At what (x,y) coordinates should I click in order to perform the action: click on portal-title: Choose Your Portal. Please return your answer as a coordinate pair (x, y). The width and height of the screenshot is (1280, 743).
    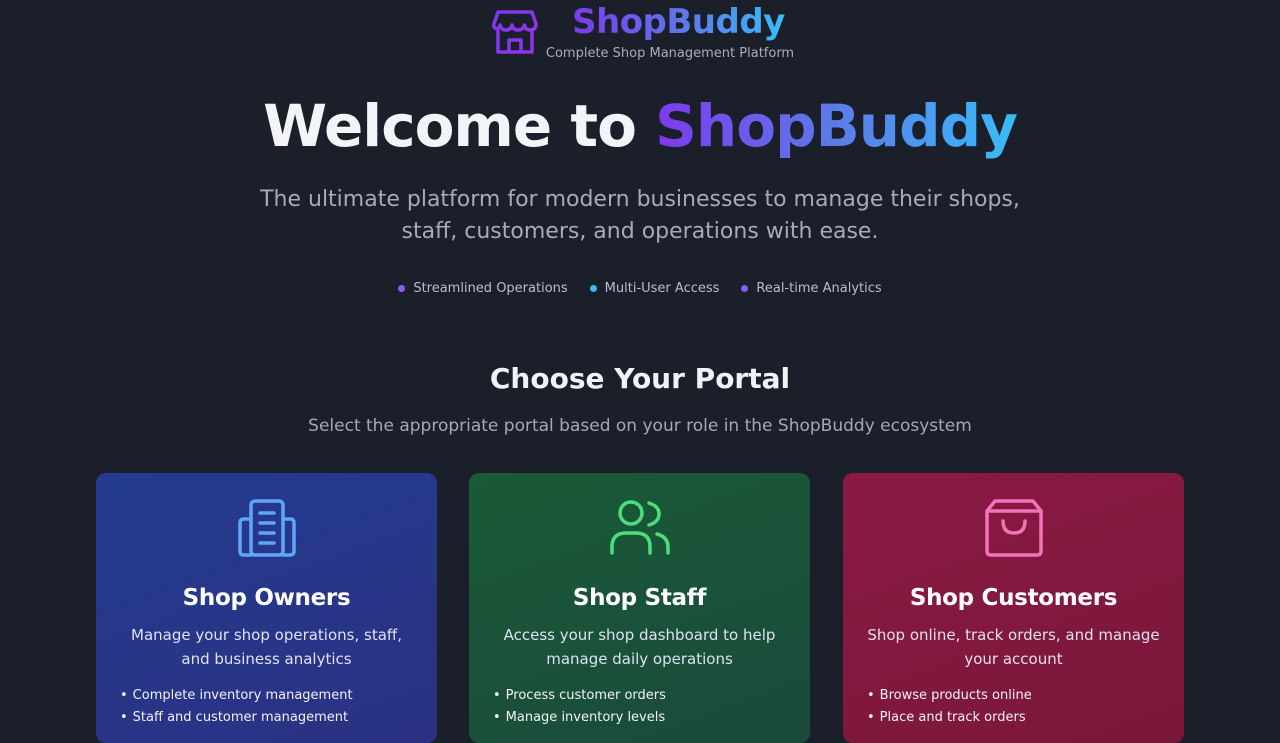
    Looking at the image, I should click on (640, 378).